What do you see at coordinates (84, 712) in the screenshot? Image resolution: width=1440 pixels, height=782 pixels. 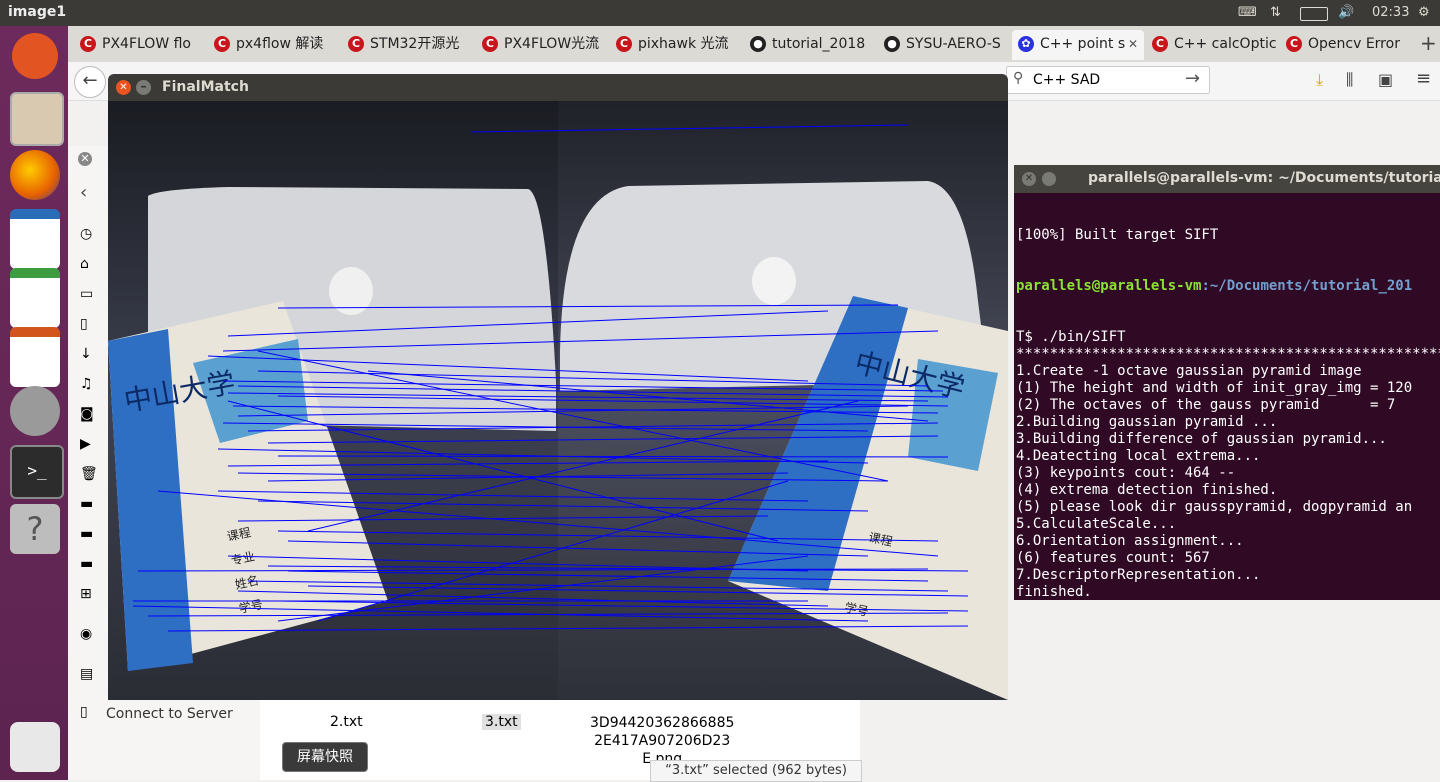 I see `server-icon: ▯` at bounding box center [84, 712].